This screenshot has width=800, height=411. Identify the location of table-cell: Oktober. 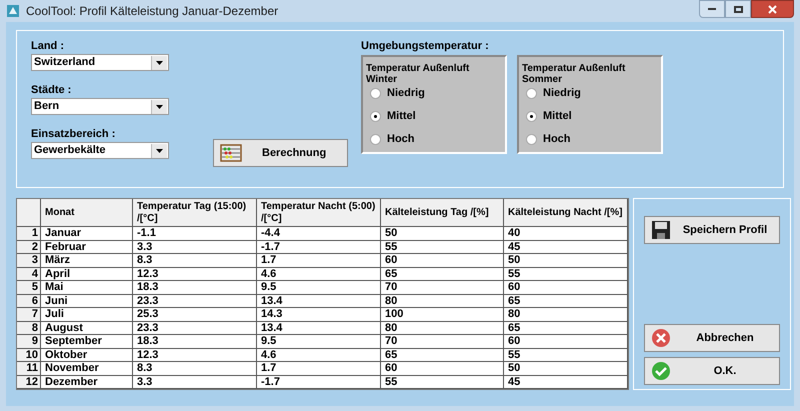
(66, 354).